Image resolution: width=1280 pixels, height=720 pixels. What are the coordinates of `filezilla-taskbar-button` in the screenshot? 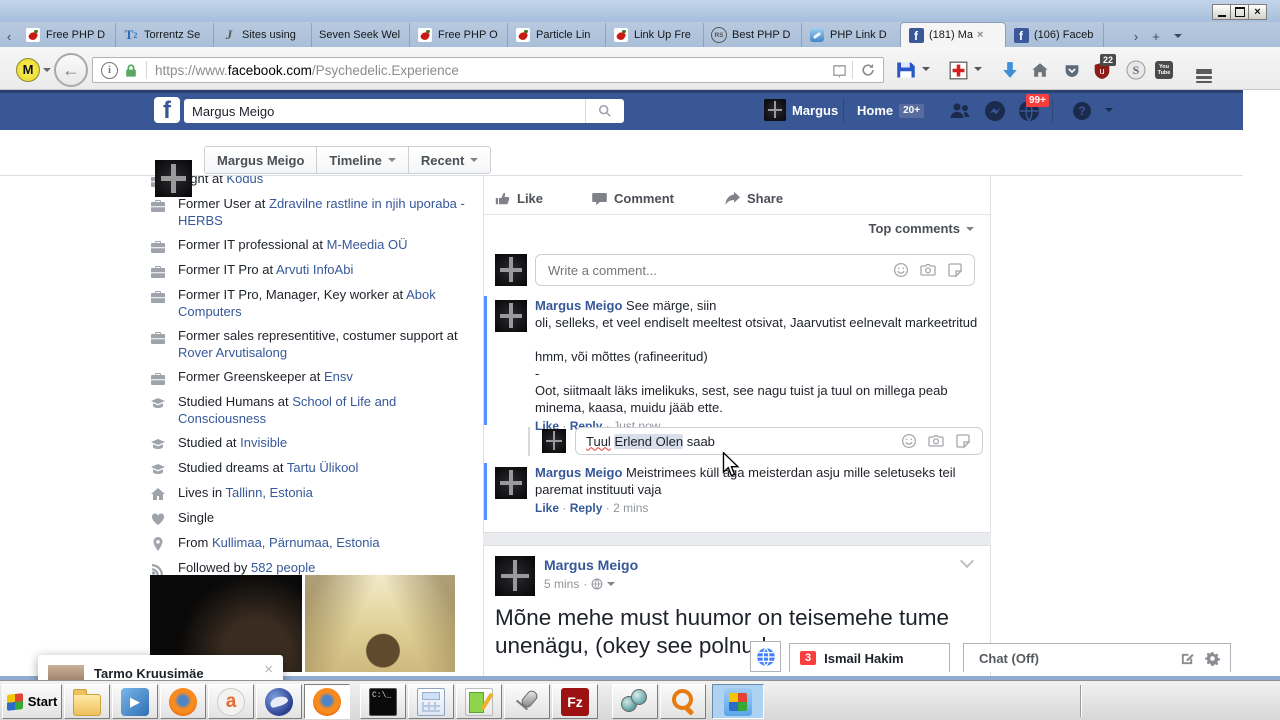 It's located at (575, 701).